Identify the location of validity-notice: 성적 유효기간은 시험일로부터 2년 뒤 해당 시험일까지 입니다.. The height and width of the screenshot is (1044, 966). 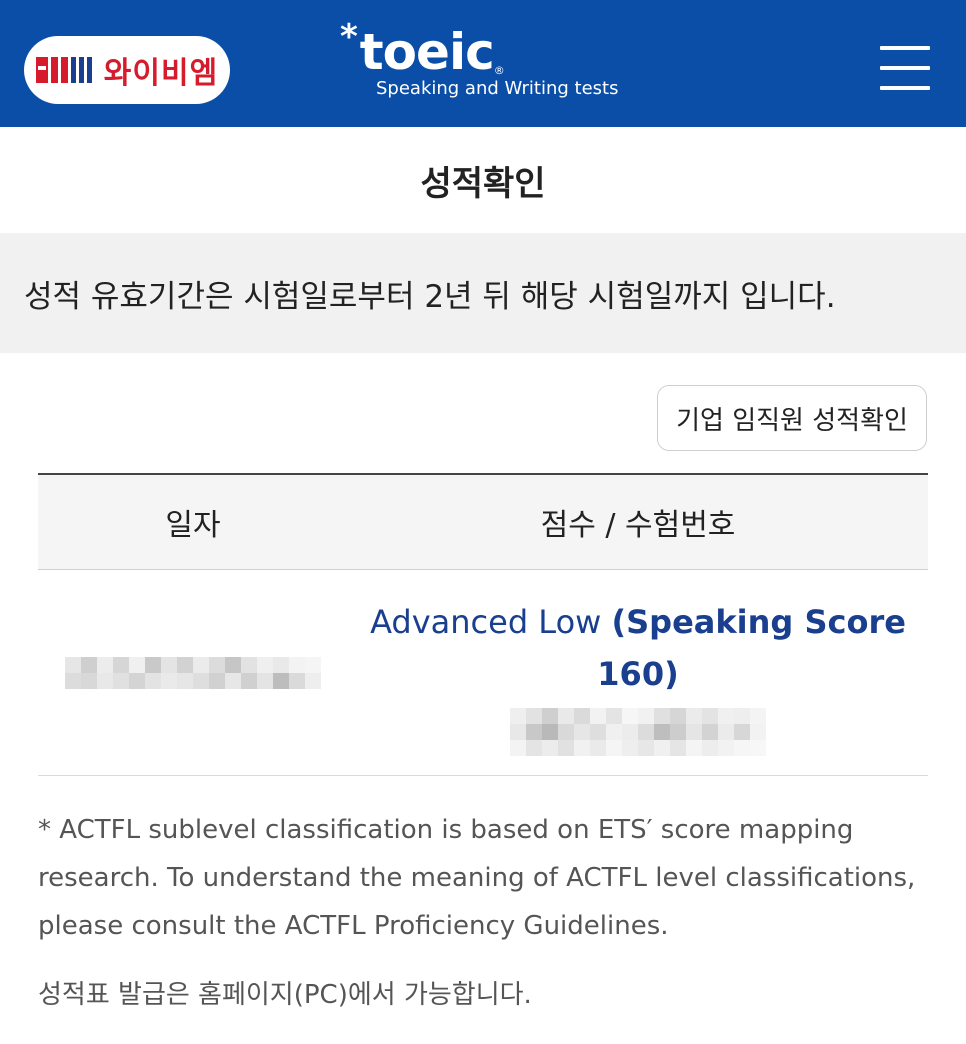
(483, 293).